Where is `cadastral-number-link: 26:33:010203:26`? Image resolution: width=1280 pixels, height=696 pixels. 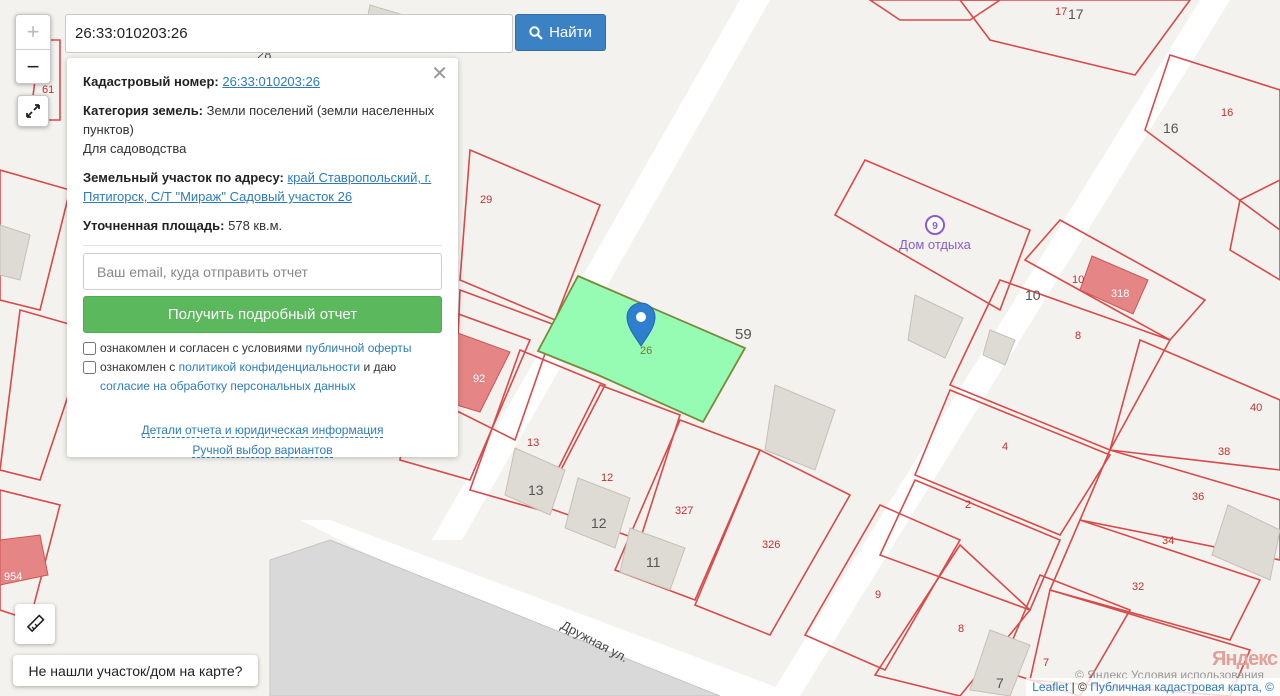 cadastral-number-link: 26:33:010203:26 is located at coordinates (271, 81).